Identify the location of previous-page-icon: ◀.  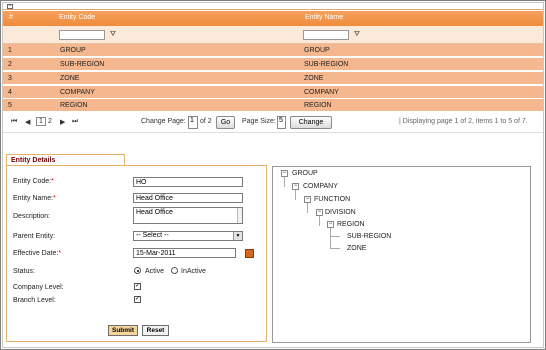
(27, 122).